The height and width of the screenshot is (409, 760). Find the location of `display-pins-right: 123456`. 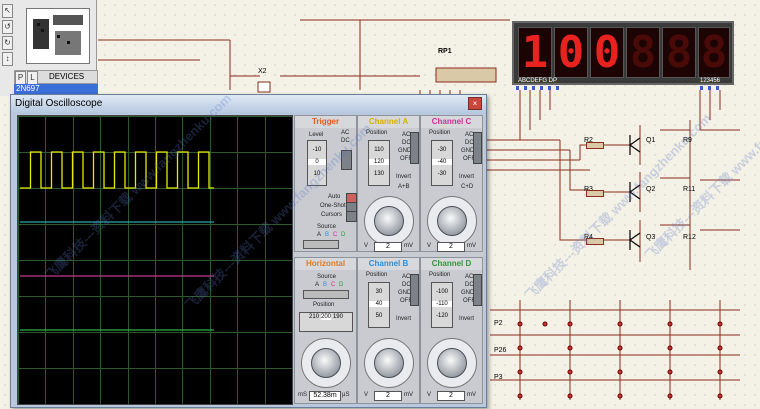

display-pins-right: 123456 is located at coordinates (710, 81).